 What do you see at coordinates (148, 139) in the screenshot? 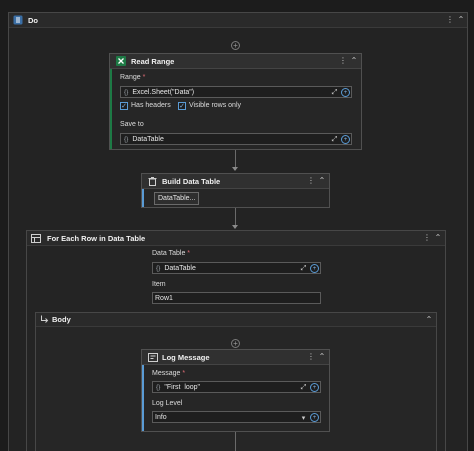
I see `save-to-value: DataTable` at bounding box center [148, 139].